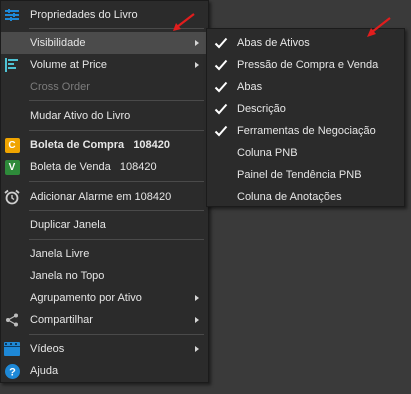 The image size is (411, 394). Describe the element at coordinates (12, 167) in the screenshot. I see `sell-badge-icon: V` at that location.